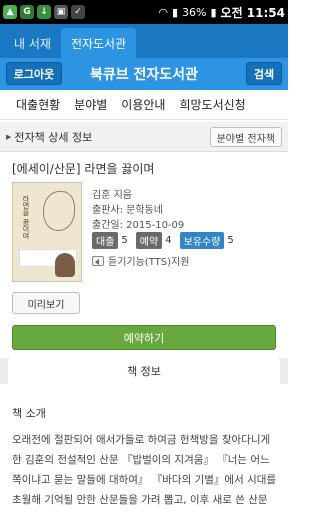 This screenshot has height=512, width=320. What do you see at coordinates (149, 262) in the screenshot?
I see `tts-label: 듣기기능(TTS)지원` at bounding box center [149, 262].